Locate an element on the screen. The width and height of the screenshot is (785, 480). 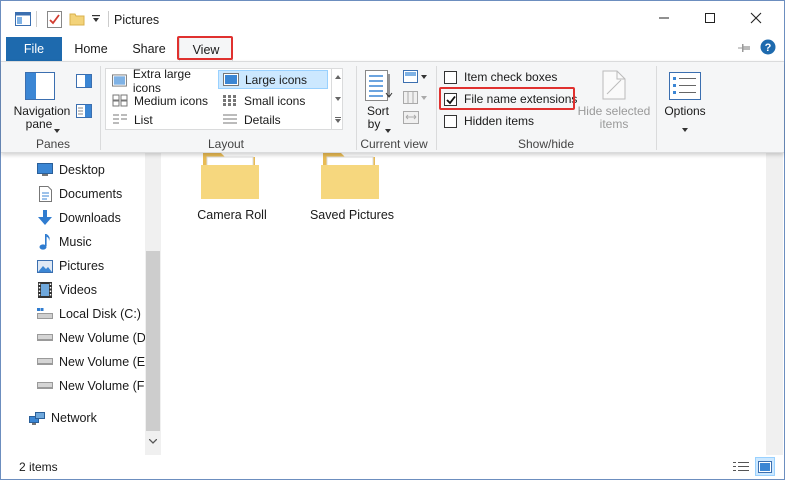
view-tab-highlight is located at coordinates (205, 48).